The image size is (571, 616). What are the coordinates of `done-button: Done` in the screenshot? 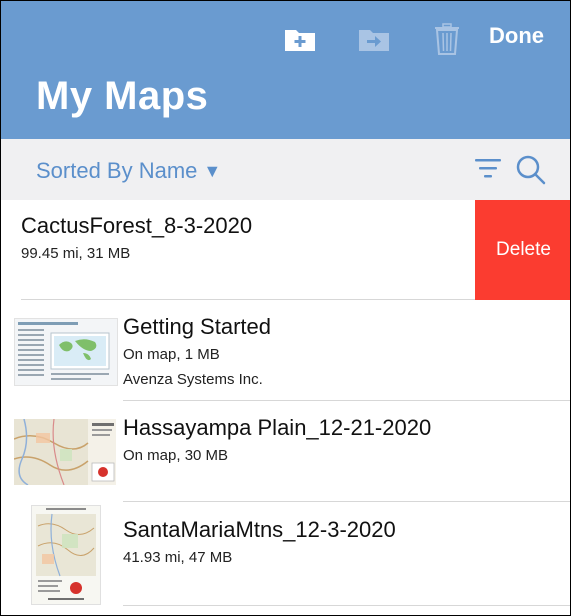 It's located at (516, 36).